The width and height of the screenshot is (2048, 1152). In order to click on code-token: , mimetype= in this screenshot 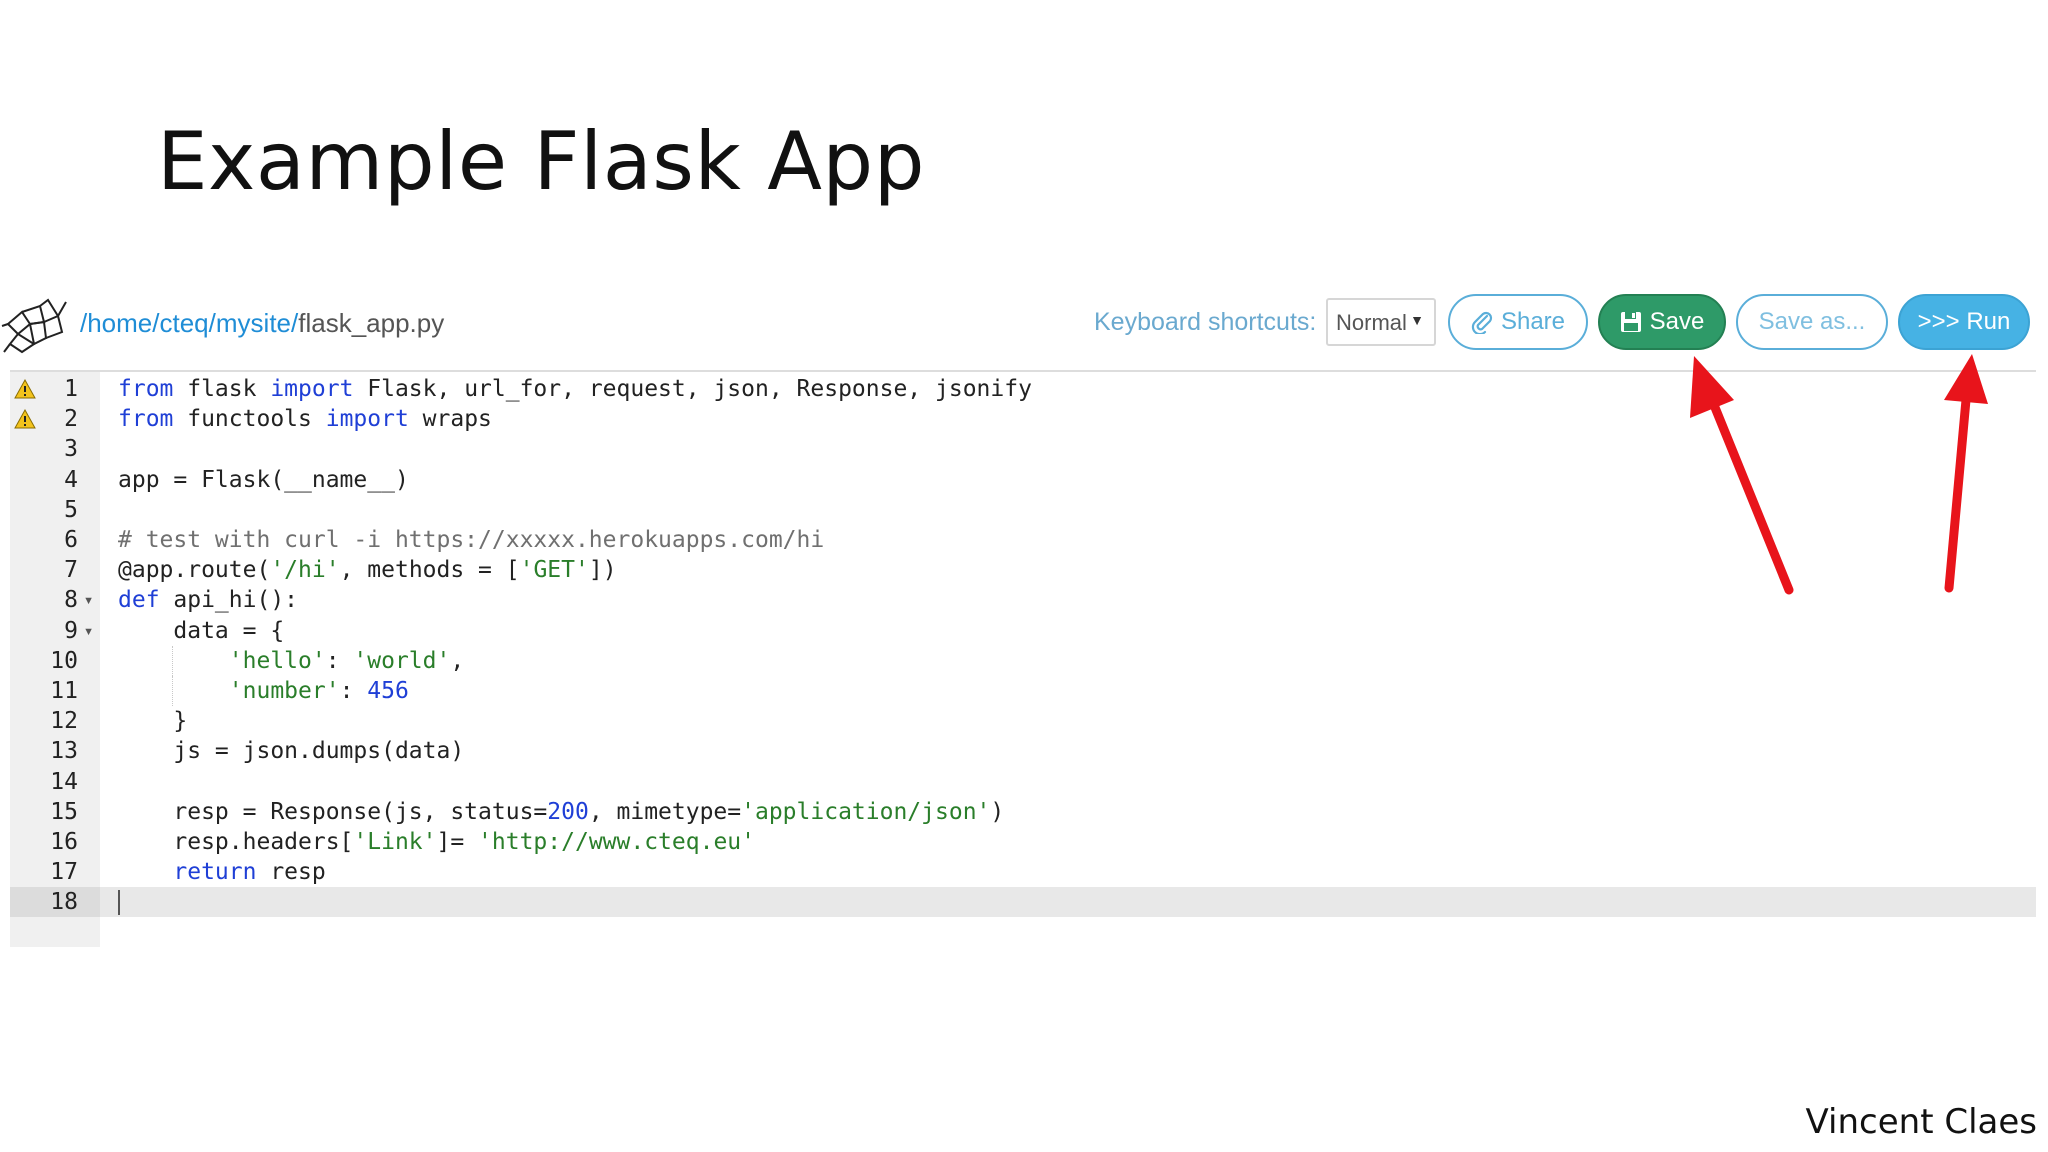, I will do `click(665, 811)`.